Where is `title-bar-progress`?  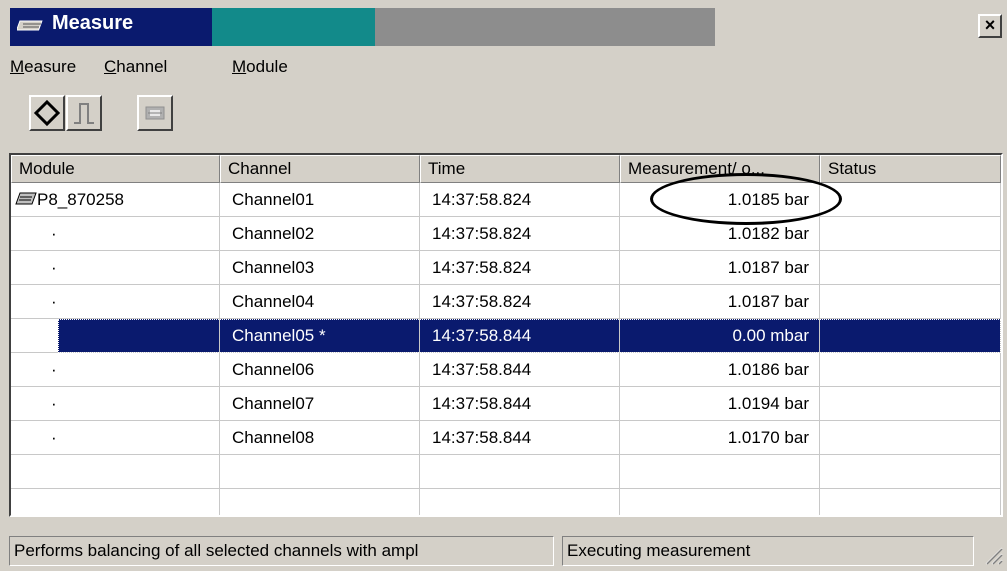
title-bar-progress is located at coordinates (293, 27).